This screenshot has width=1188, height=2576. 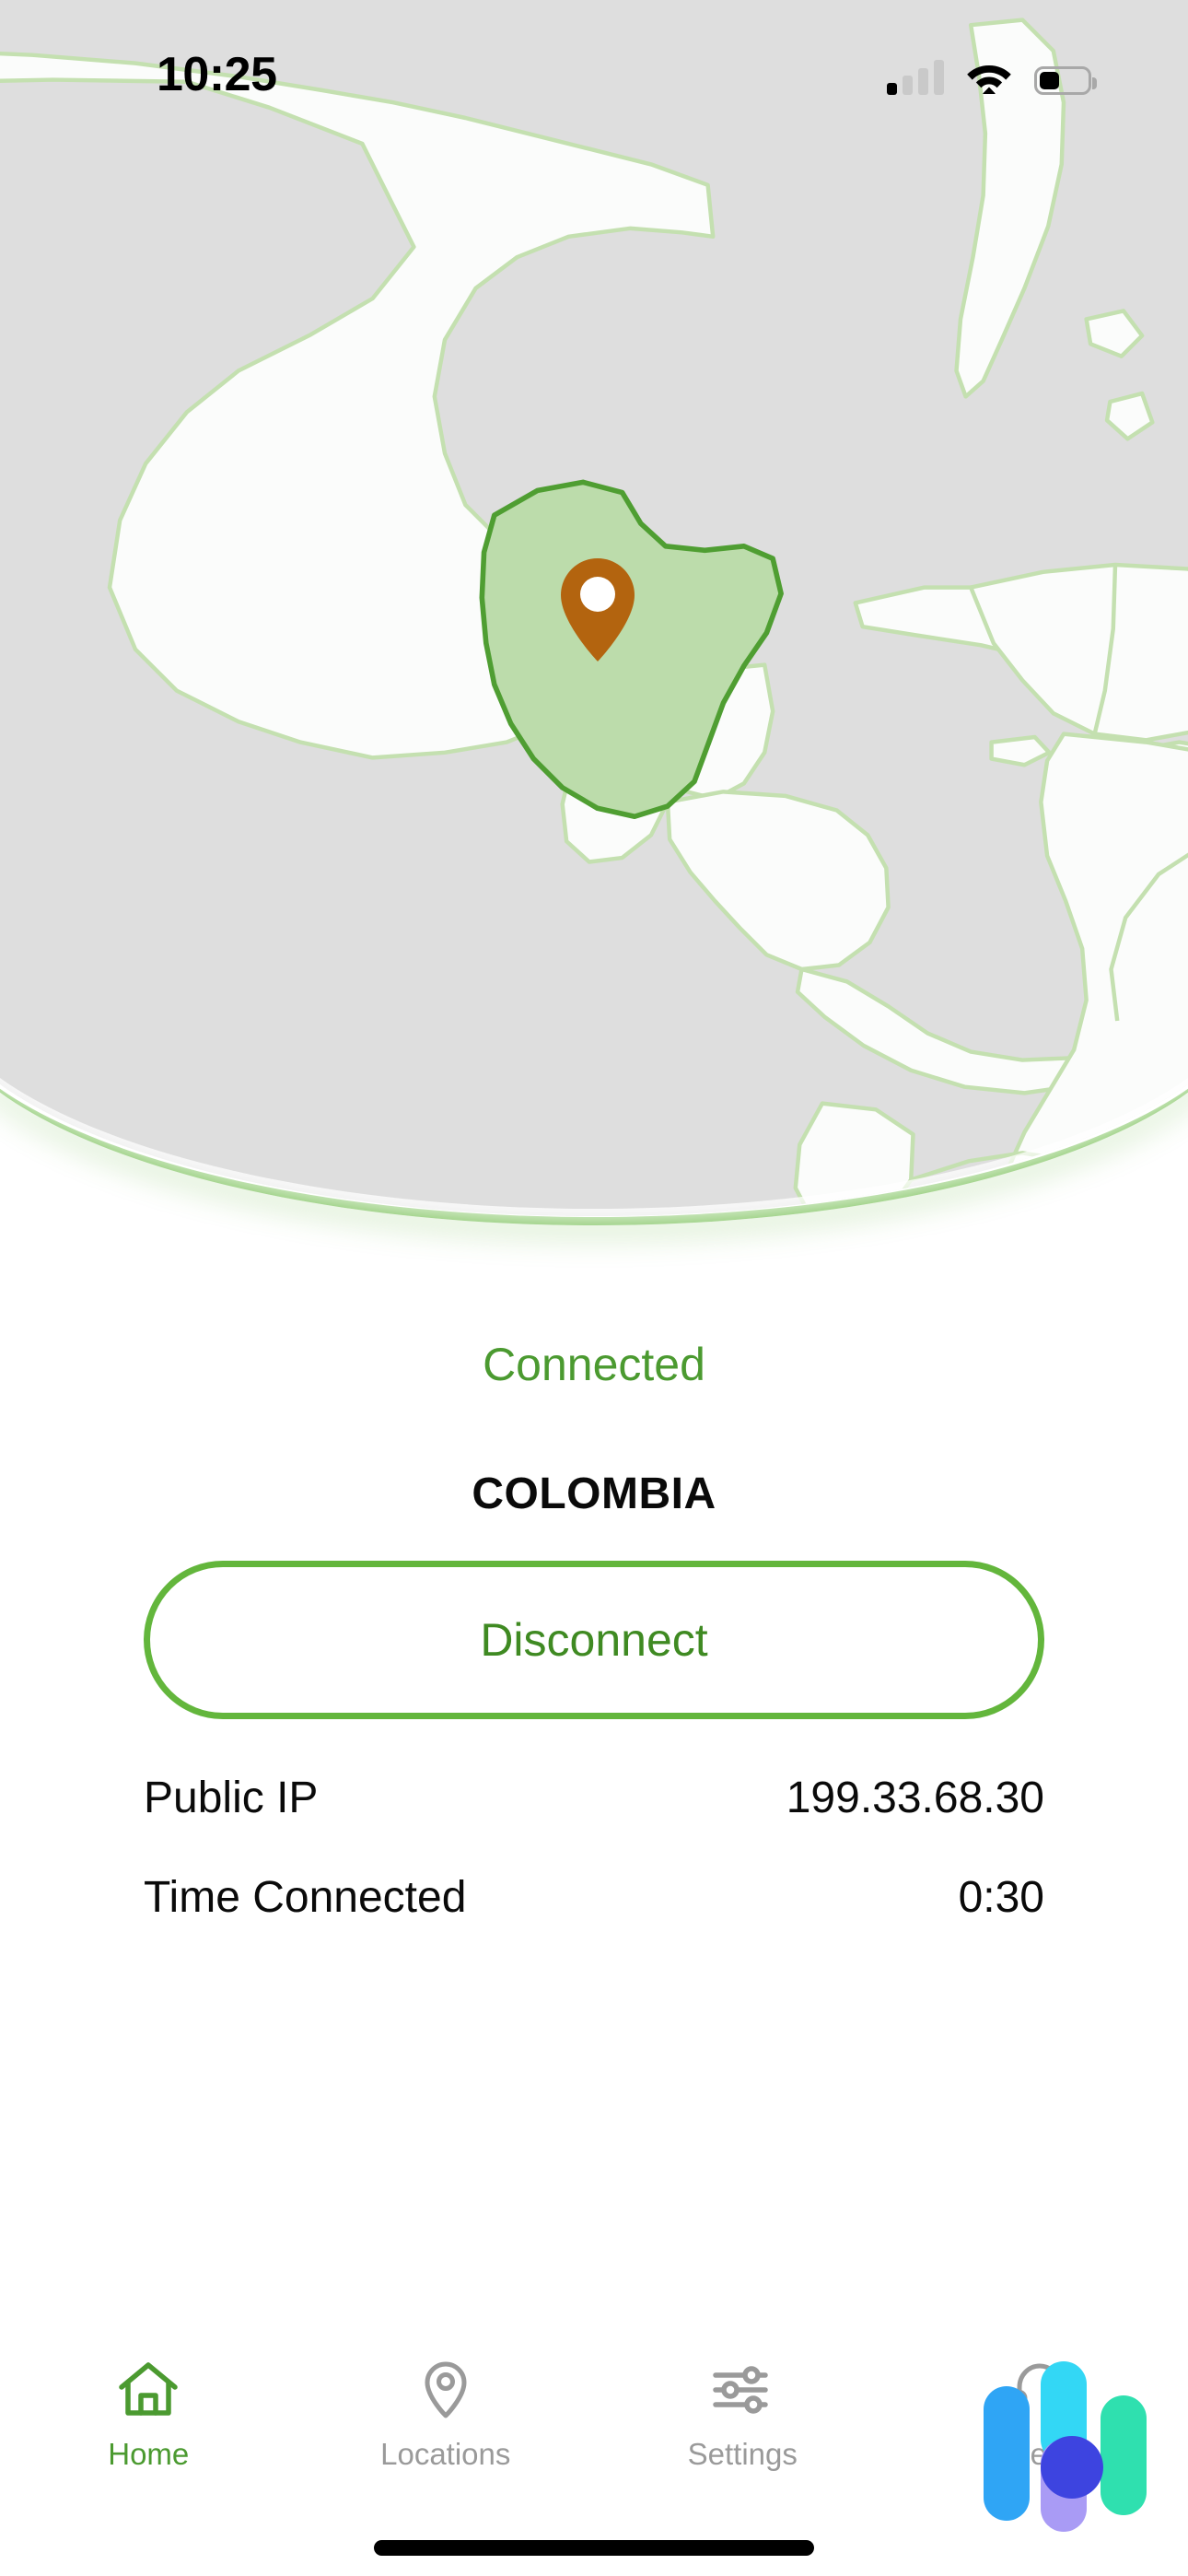 I want to click on tab-settings-label: Settings, so click(x=742, y=2454).